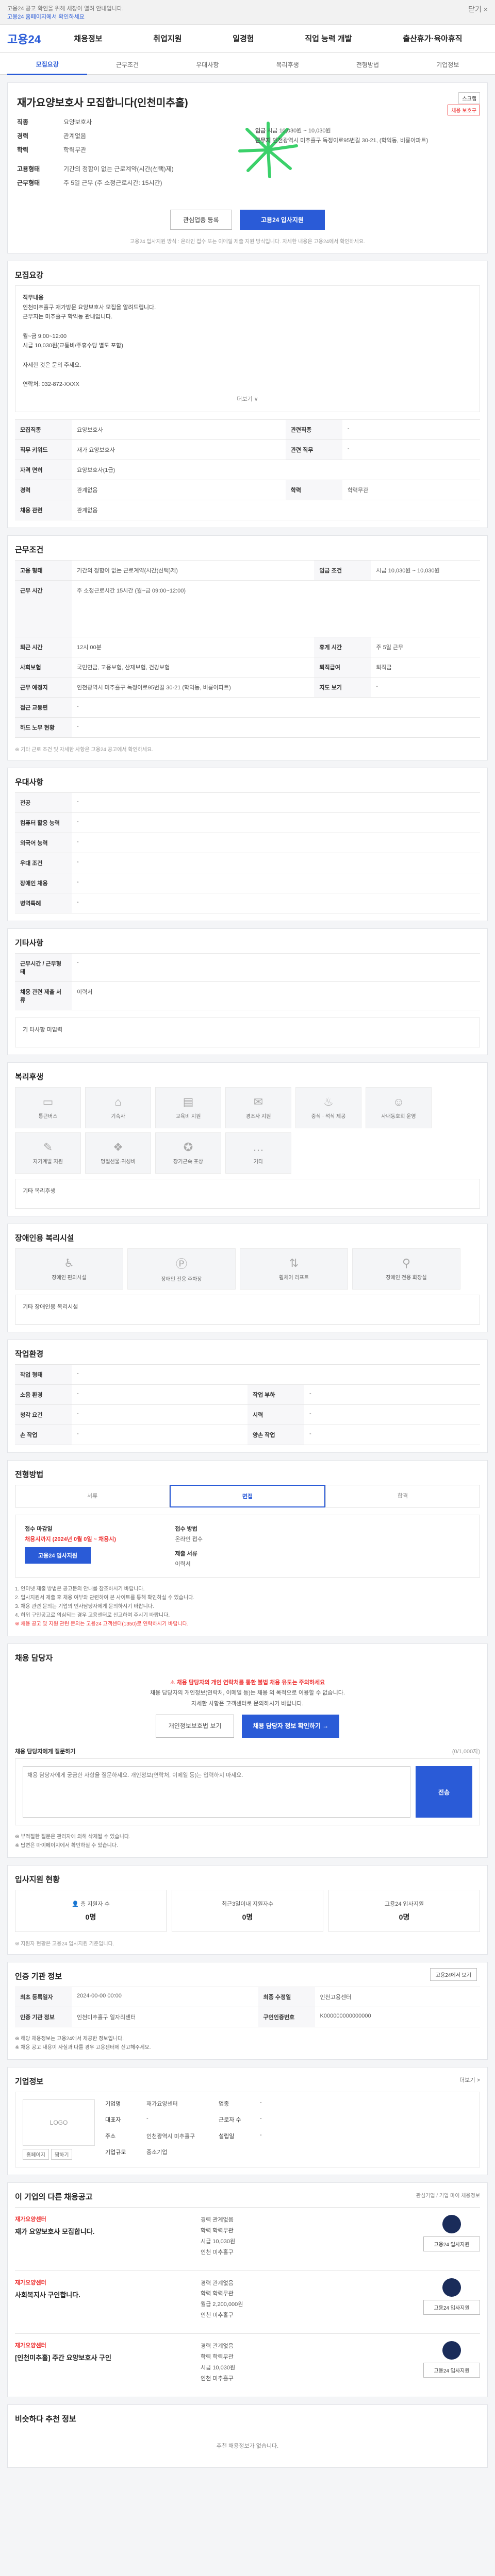  Describe the element at coordinates (127, 67) in the screenshot. I see `tab-work: 근무조건` at that location.